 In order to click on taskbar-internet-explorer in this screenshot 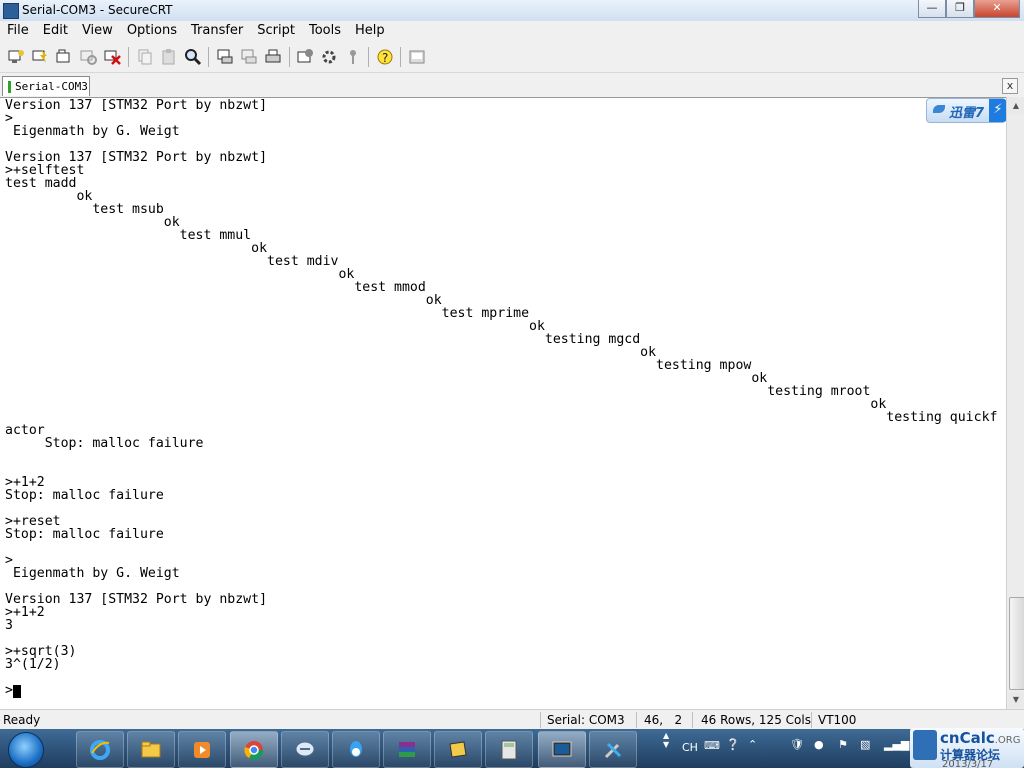, I will do `click(100, 749)`.